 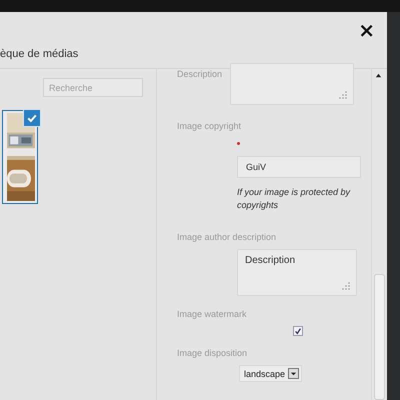 I want to click on modal-title: èque de médias, so click(x=39, y=54).